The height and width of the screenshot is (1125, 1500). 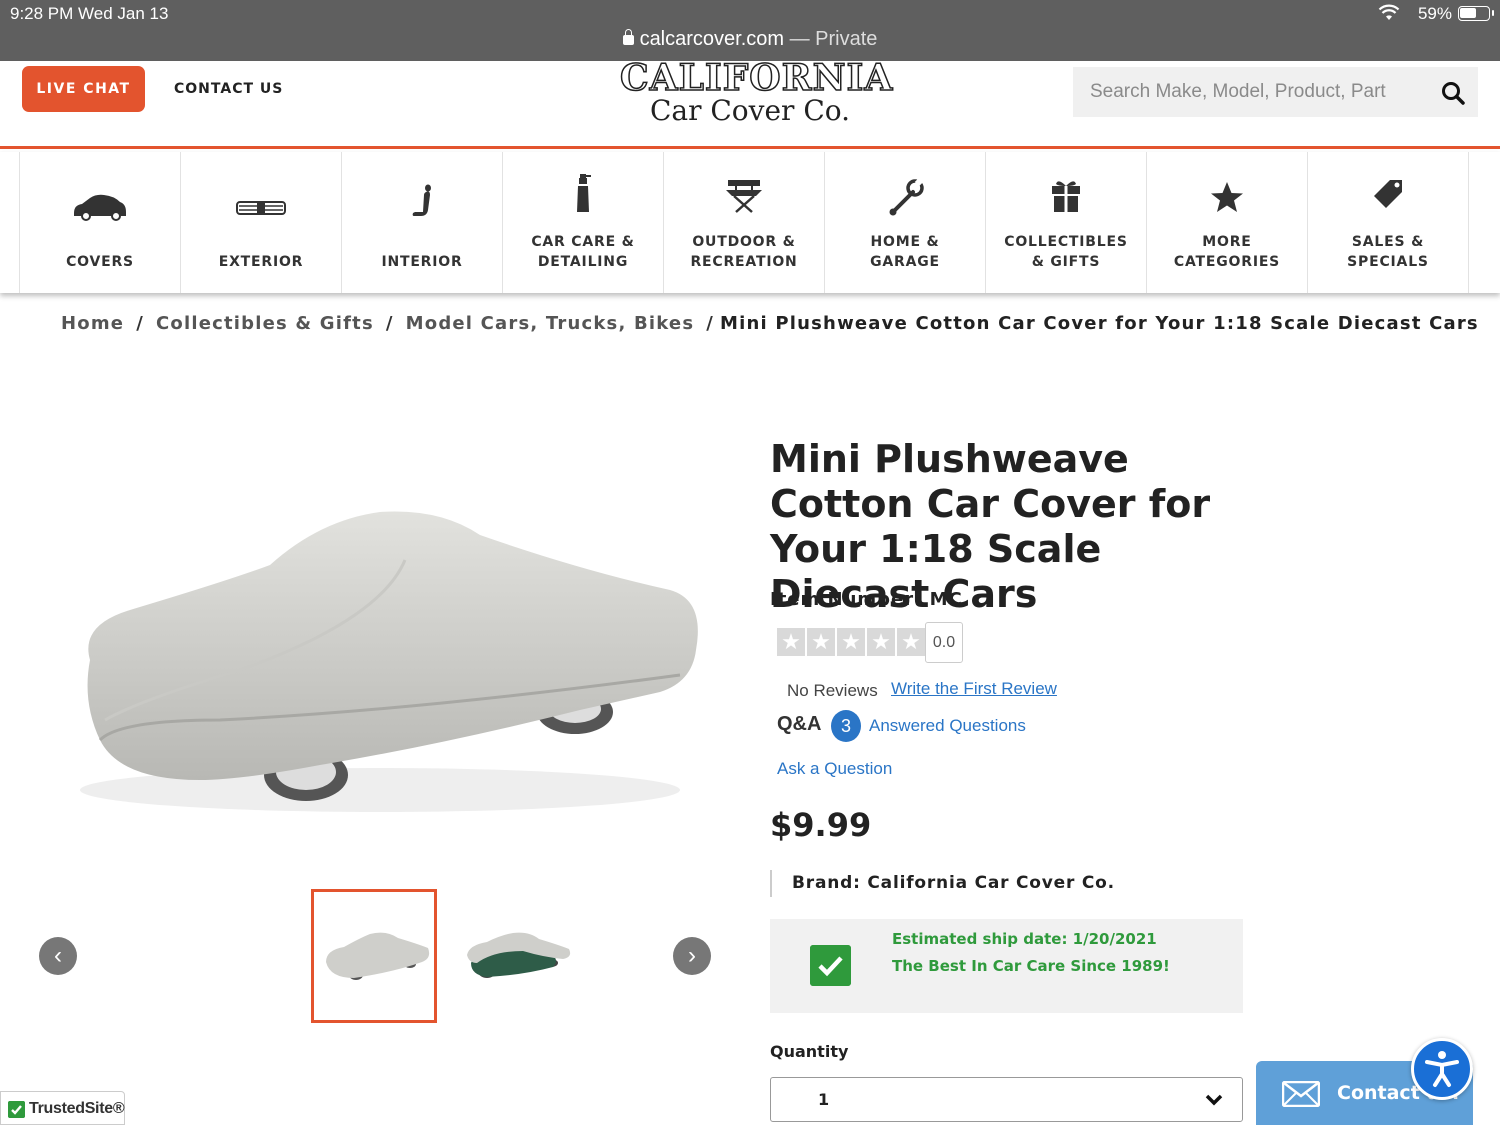 What do you see at coordinates (261, 208) in the screenshot?
I see `grille-icon` at bounding box center [261, 208].